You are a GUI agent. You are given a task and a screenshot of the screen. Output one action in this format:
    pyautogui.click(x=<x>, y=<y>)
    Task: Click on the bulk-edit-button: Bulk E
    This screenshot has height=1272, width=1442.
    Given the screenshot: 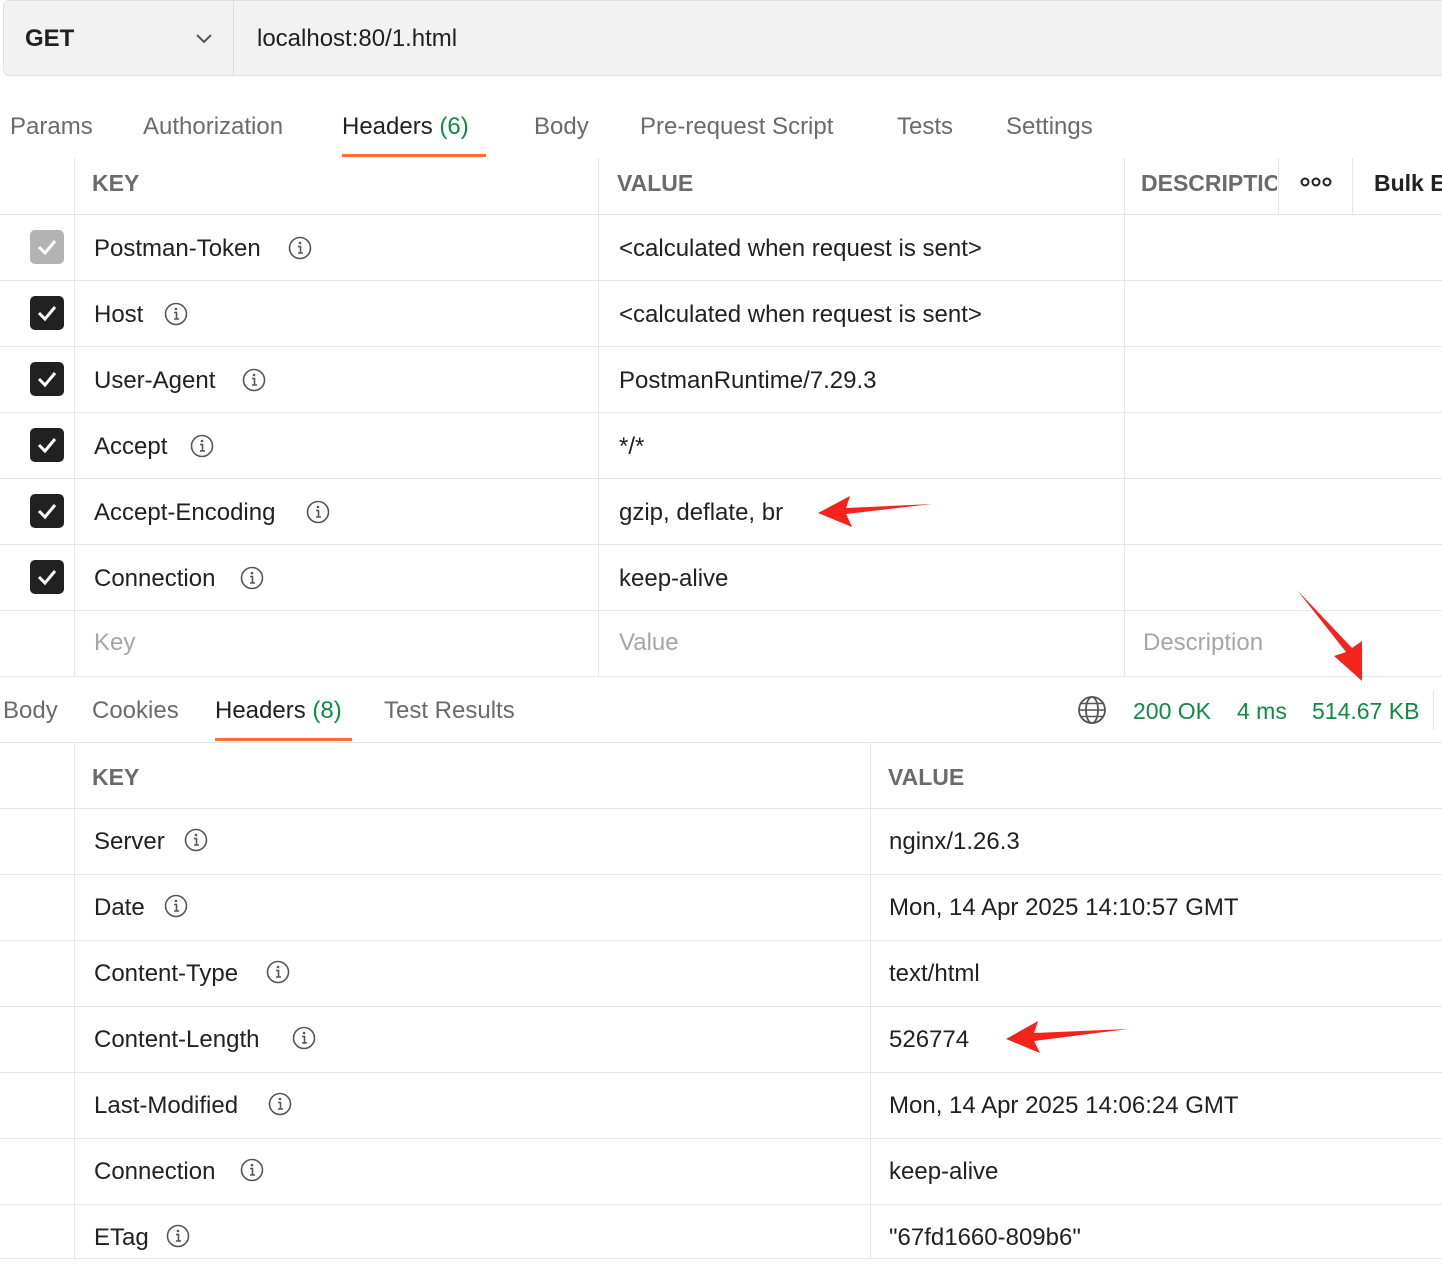 What is the action you would take?
    pyautogui.click(x=1408, y=183)
    